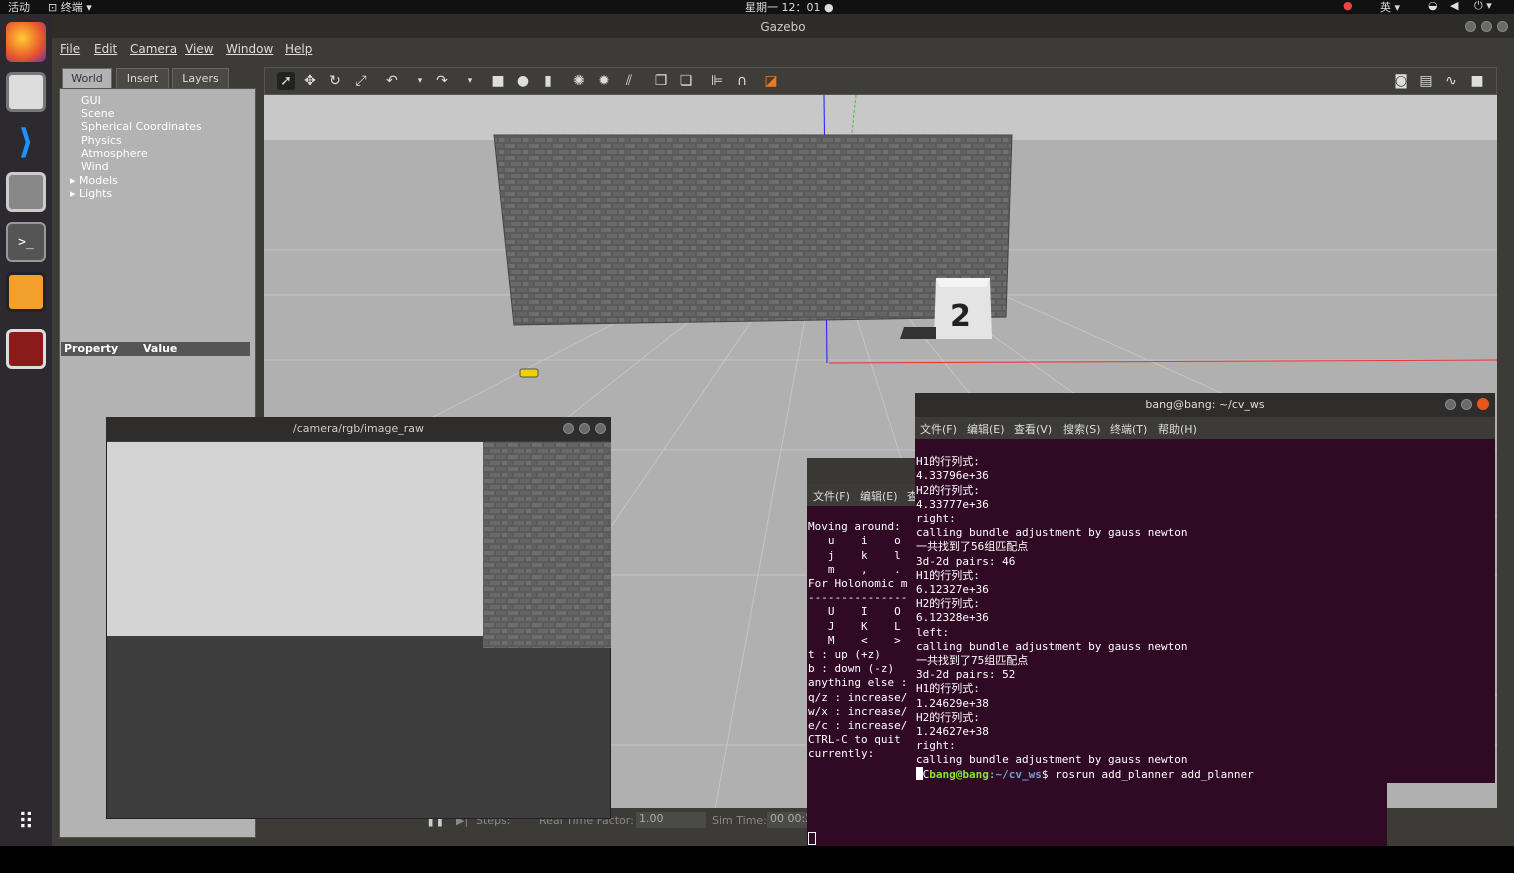 Image resolution: width=1514 pixels, height=873 pixels. What do you see at coordinates (94, 180) in the screenshot?
I see `tree-item-models: ▸ Models` at bounding box center [94, 180].